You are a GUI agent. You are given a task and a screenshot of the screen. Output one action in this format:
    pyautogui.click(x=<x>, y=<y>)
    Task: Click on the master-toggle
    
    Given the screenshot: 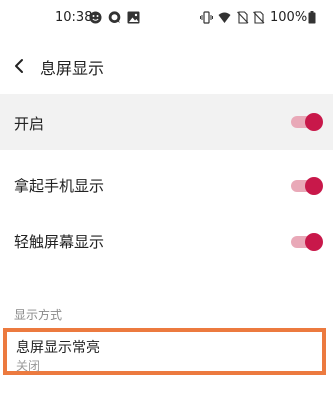 What is the action you would take?
    pyautogui.click(x=307, y=122)
    